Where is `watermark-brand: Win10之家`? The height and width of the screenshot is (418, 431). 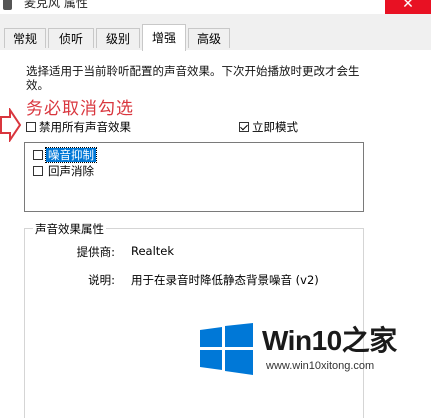
watermark-brand: Win10之家 is located at coordinates (329, 339).